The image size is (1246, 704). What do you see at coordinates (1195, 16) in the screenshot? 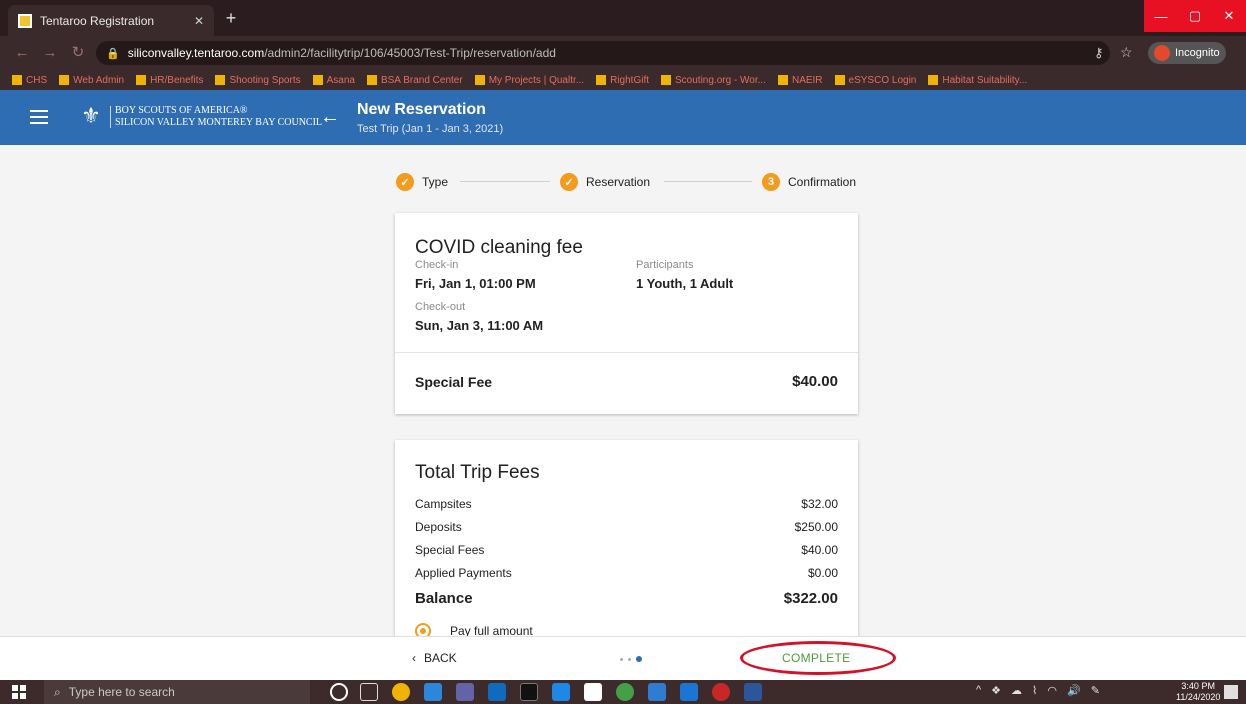
I see `maximize-window-icon: ▢` at bounding box center [1195, 16].